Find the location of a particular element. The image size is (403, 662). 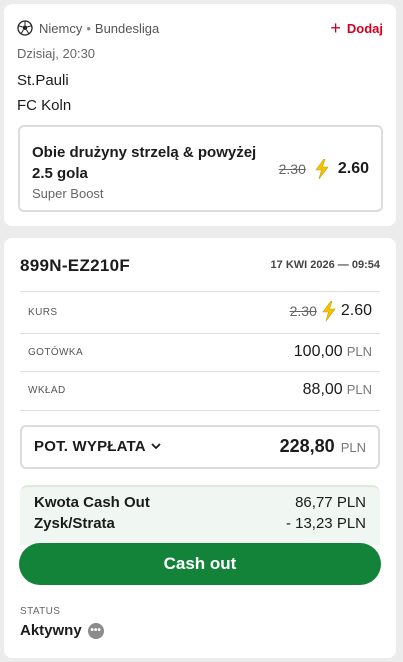

profit-loss-label: Zysk/Strata is located at coordinates (74, 523).